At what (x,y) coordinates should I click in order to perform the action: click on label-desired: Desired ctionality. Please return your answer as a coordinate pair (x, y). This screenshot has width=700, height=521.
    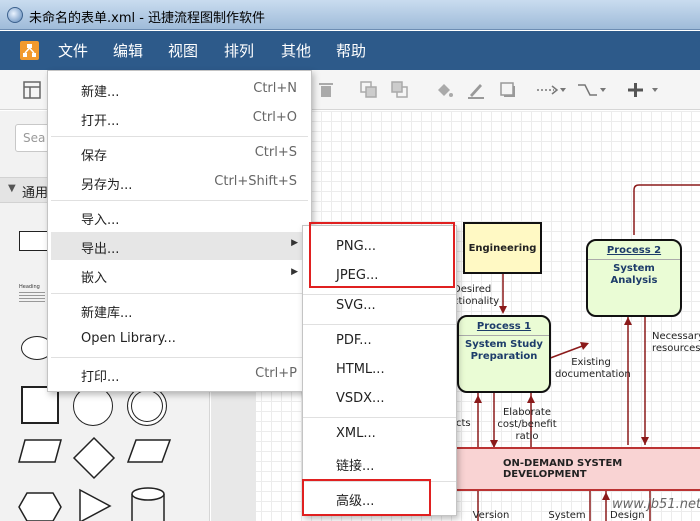
    Looking at the image, I should click on (476, 295).